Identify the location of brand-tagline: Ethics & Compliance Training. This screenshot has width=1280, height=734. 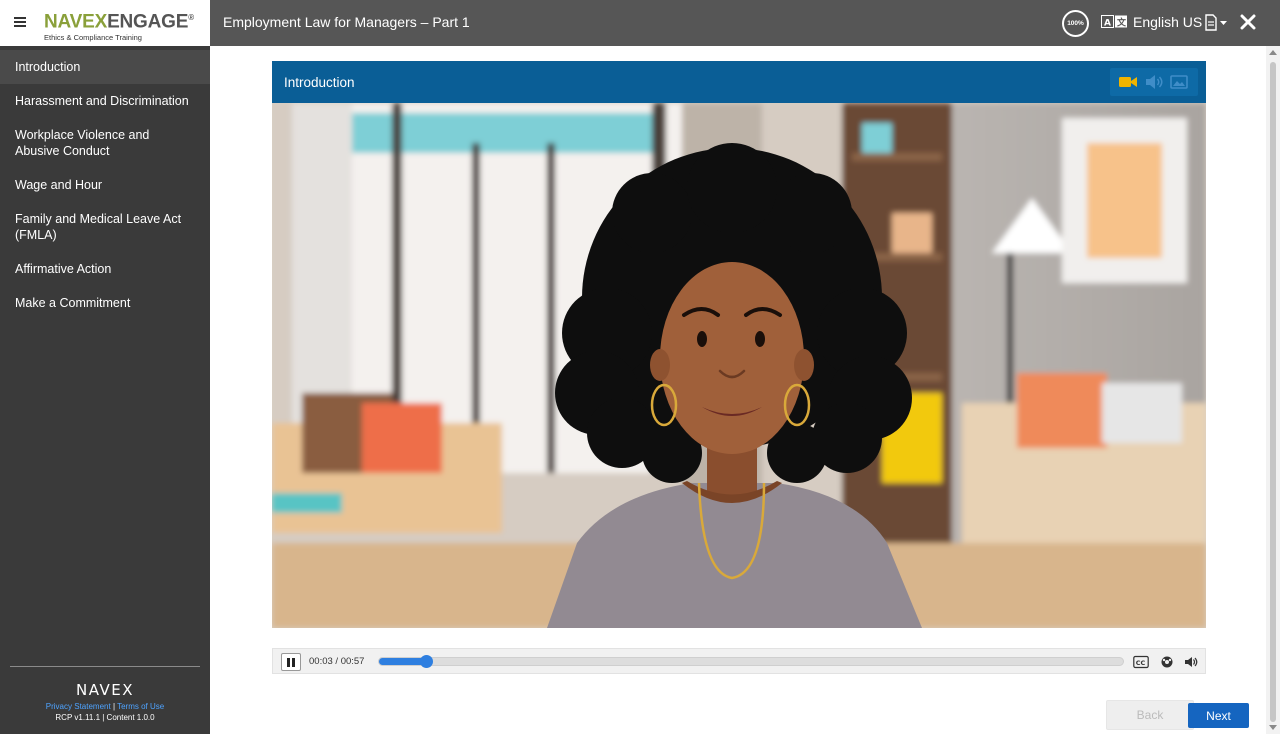
(93, 38).